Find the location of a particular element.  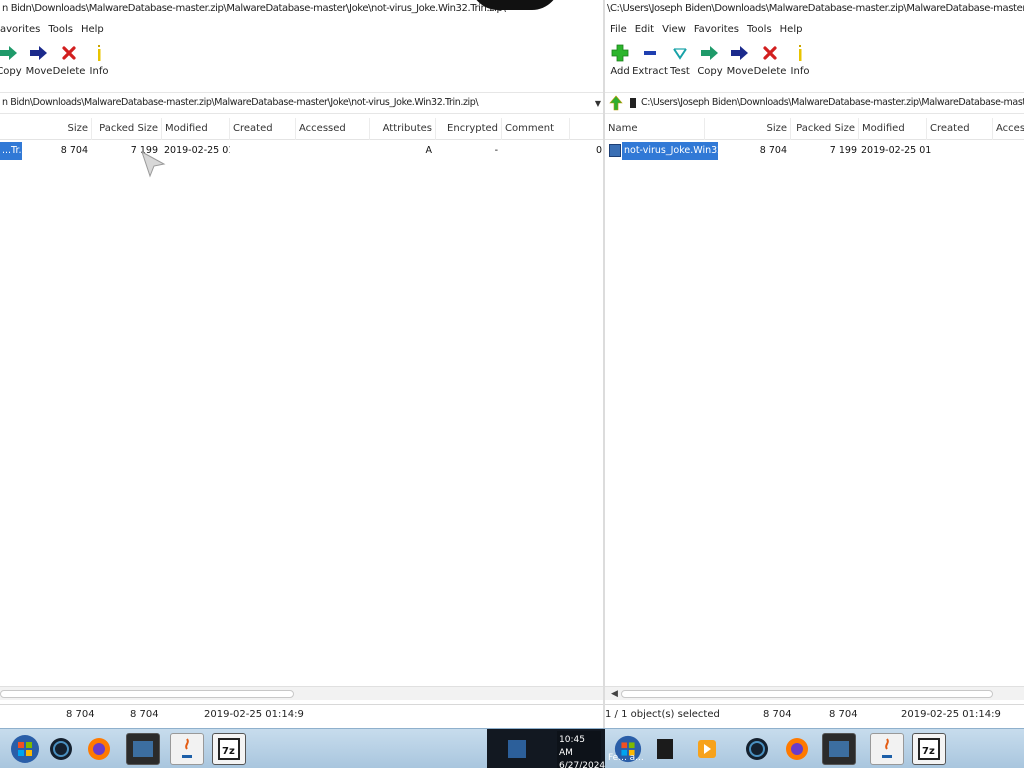

extract-icon is located at coordinates (650, 53).